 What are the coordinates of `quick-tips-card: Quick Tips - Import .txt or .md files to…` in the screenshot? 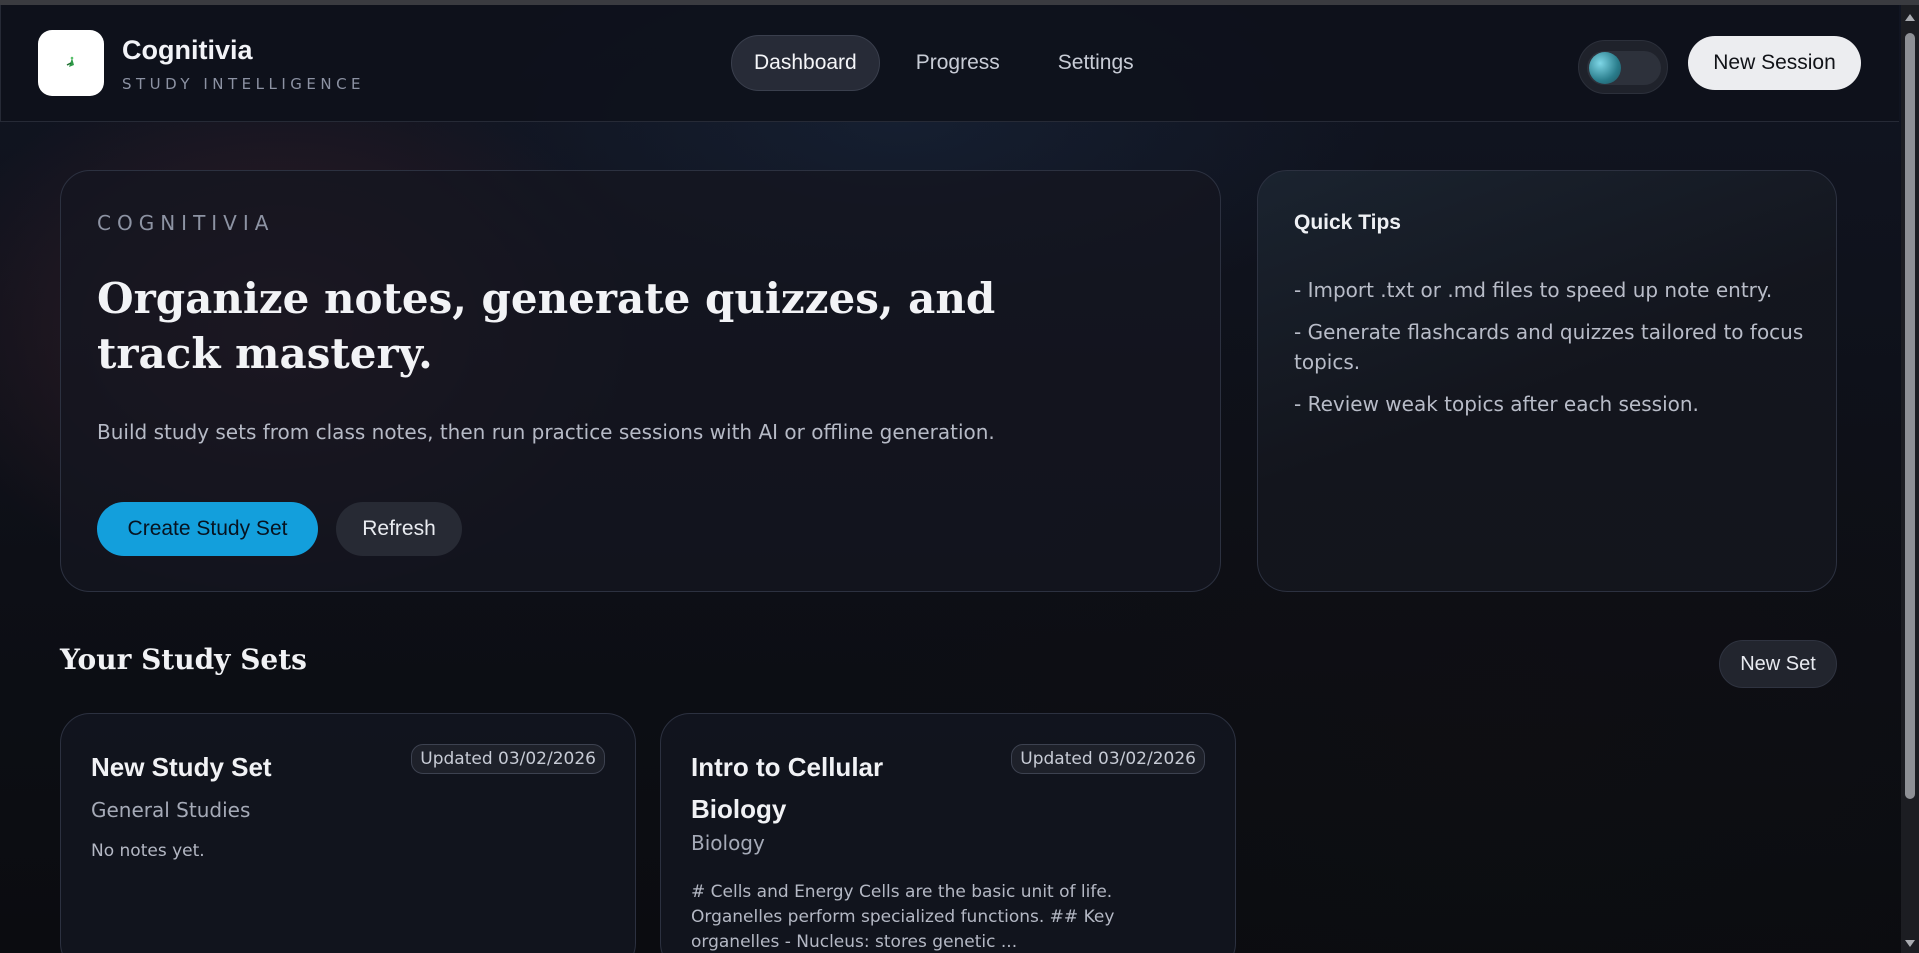 It's located at (1547, 381).